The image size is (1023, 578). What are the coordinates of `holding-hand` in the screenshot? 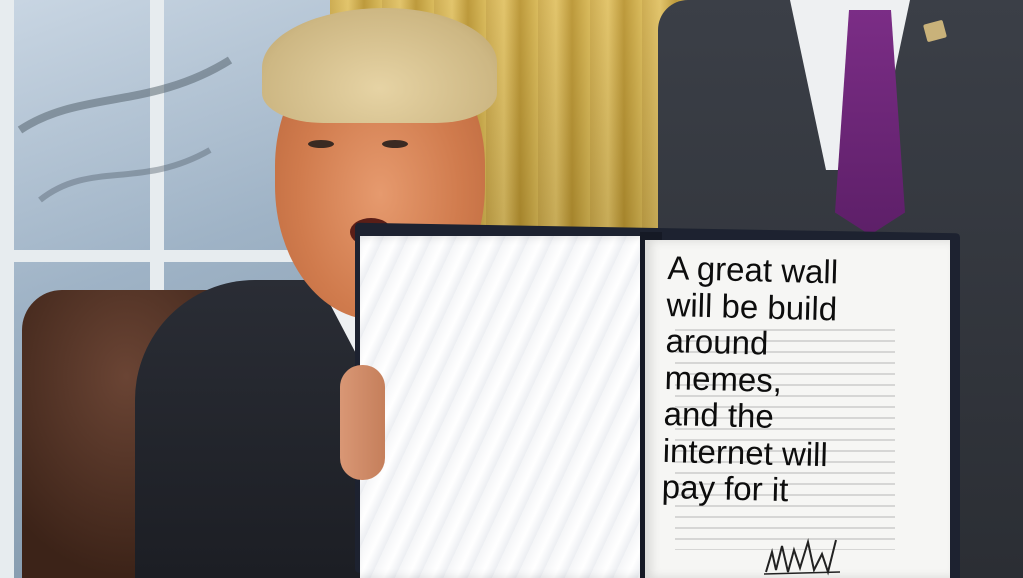 It's located at (362, 422).